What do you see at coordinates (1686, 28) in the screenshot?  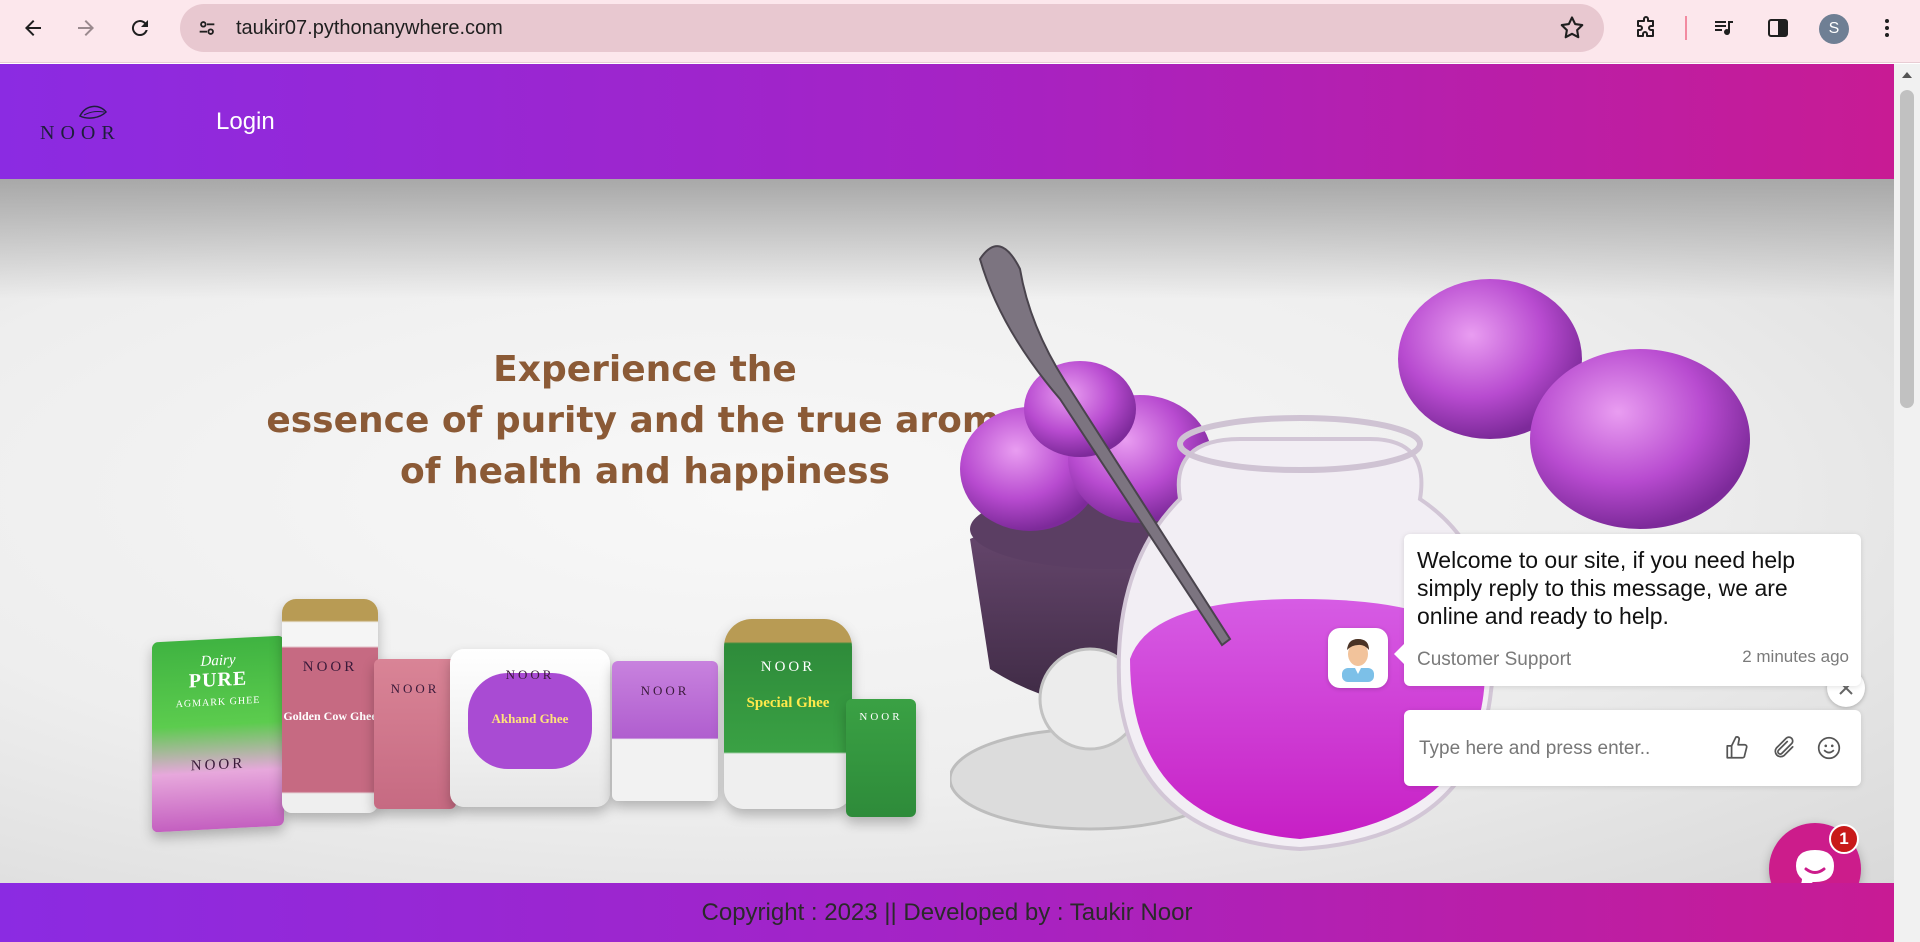 I see `toolbar-divider` at bounding box center [1686, 28].